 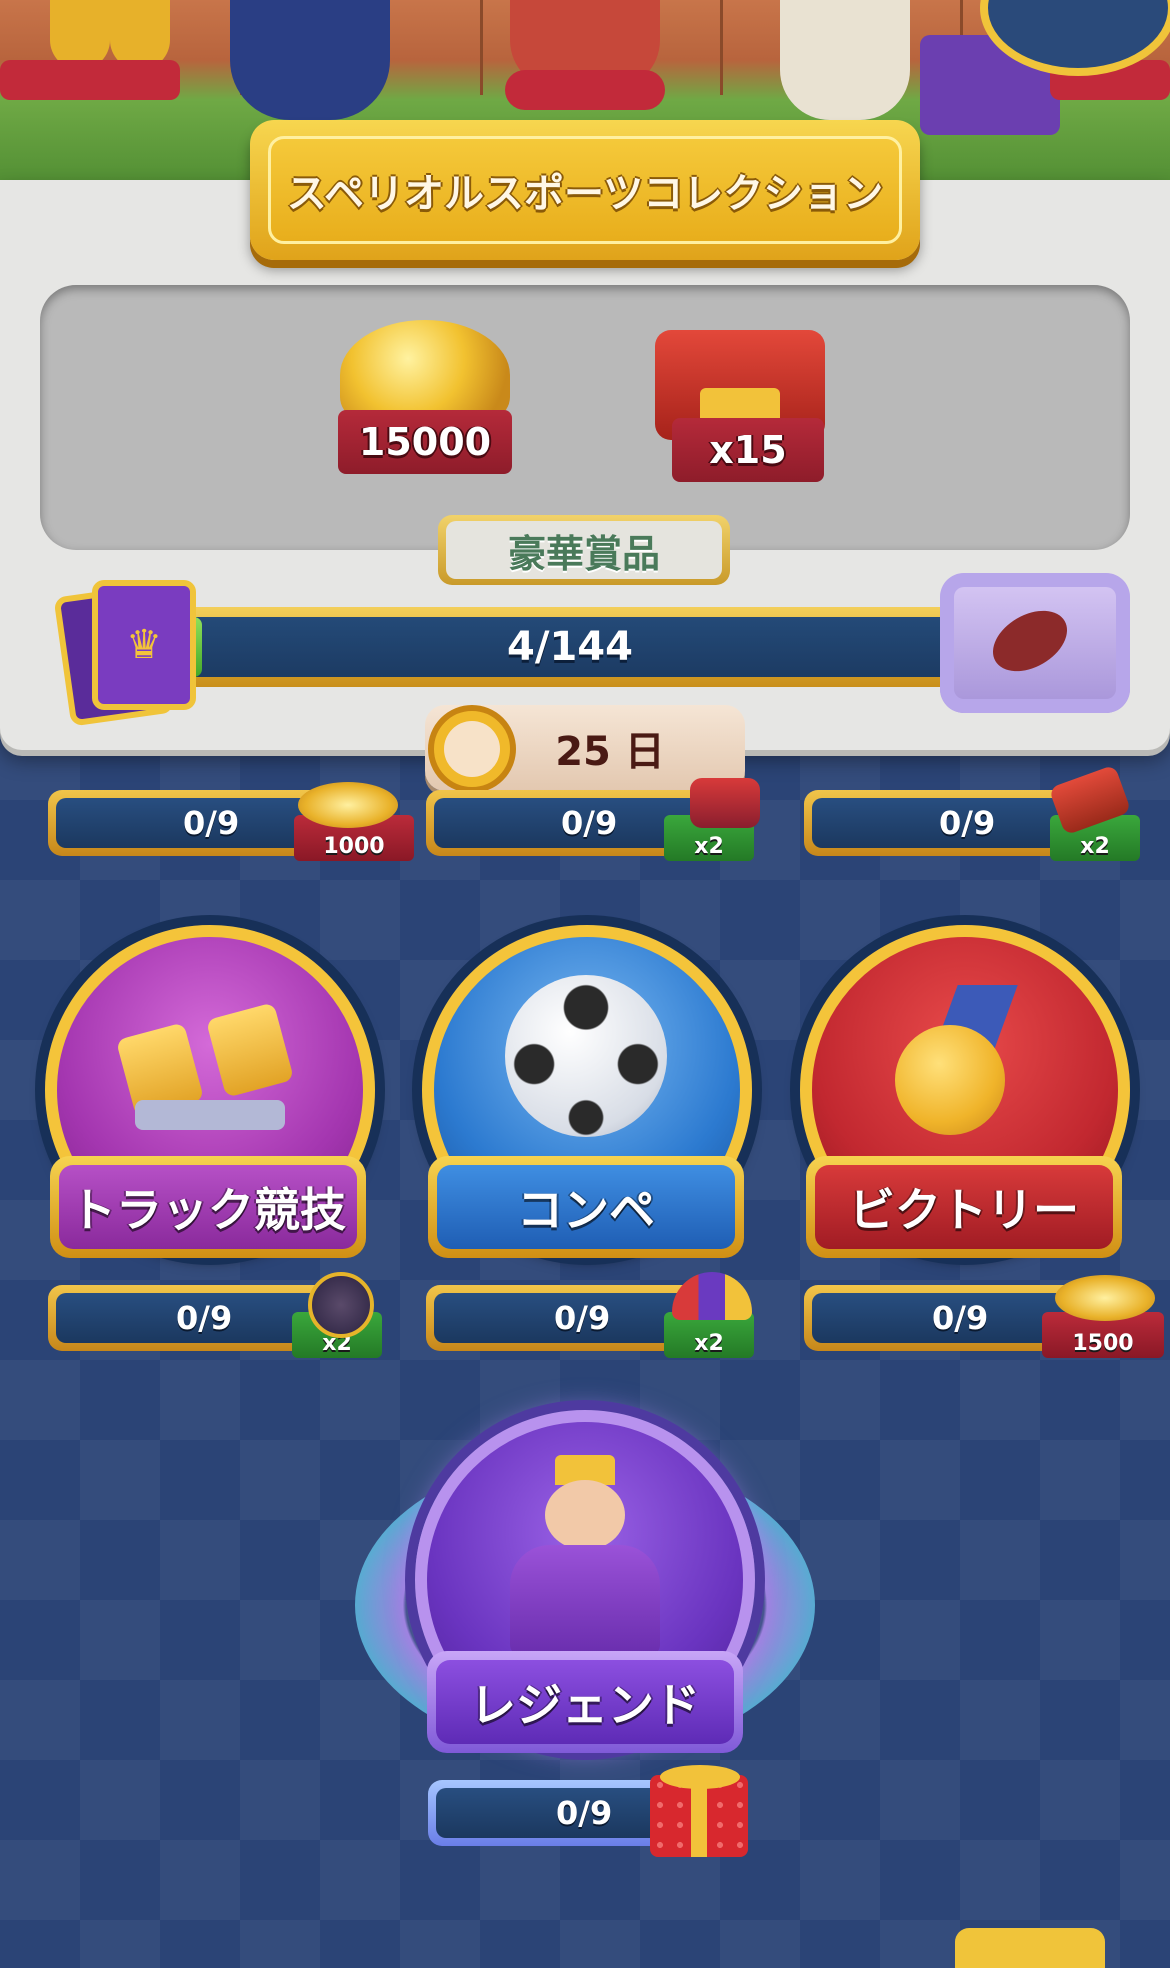 What do you see at coordinates (700, 1777) in the screenshot?
I see `gift-bow-icon` at bounding box center [700, 1777].